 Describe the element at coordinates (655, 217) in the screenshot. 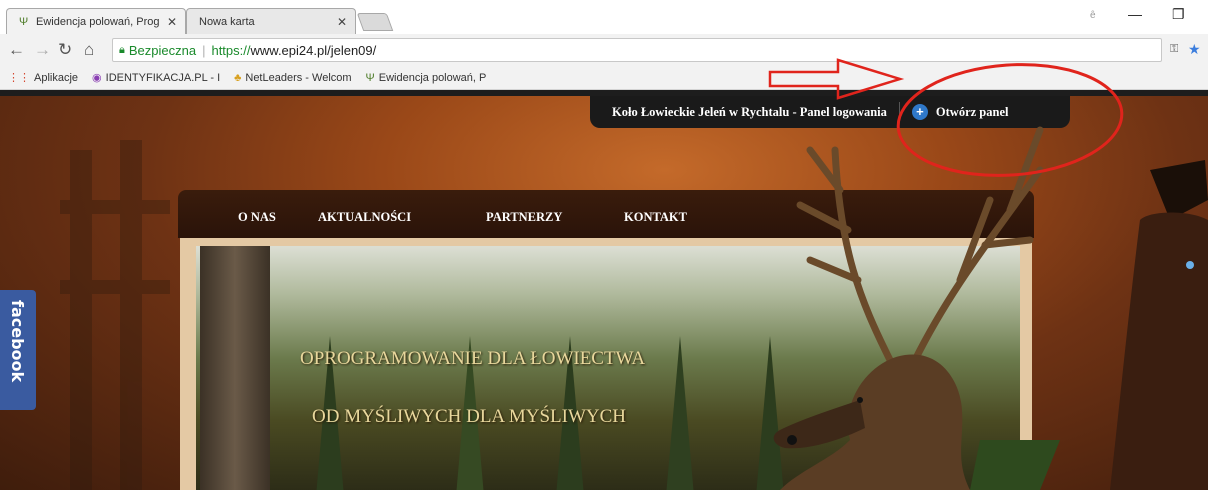

I see `menu-item-kontakt: KONTAKT` at that location.